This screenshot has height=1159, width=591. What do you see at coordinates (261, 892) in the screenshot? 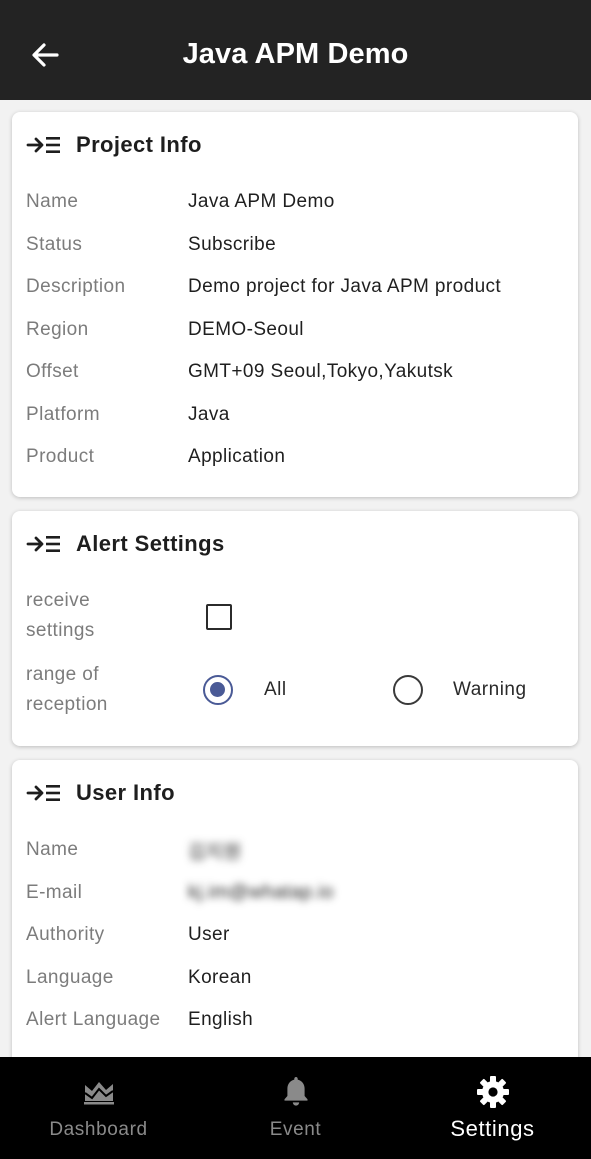
I see `user-email-value: kj.im@whatap.io` at bounding box center [261, 892].